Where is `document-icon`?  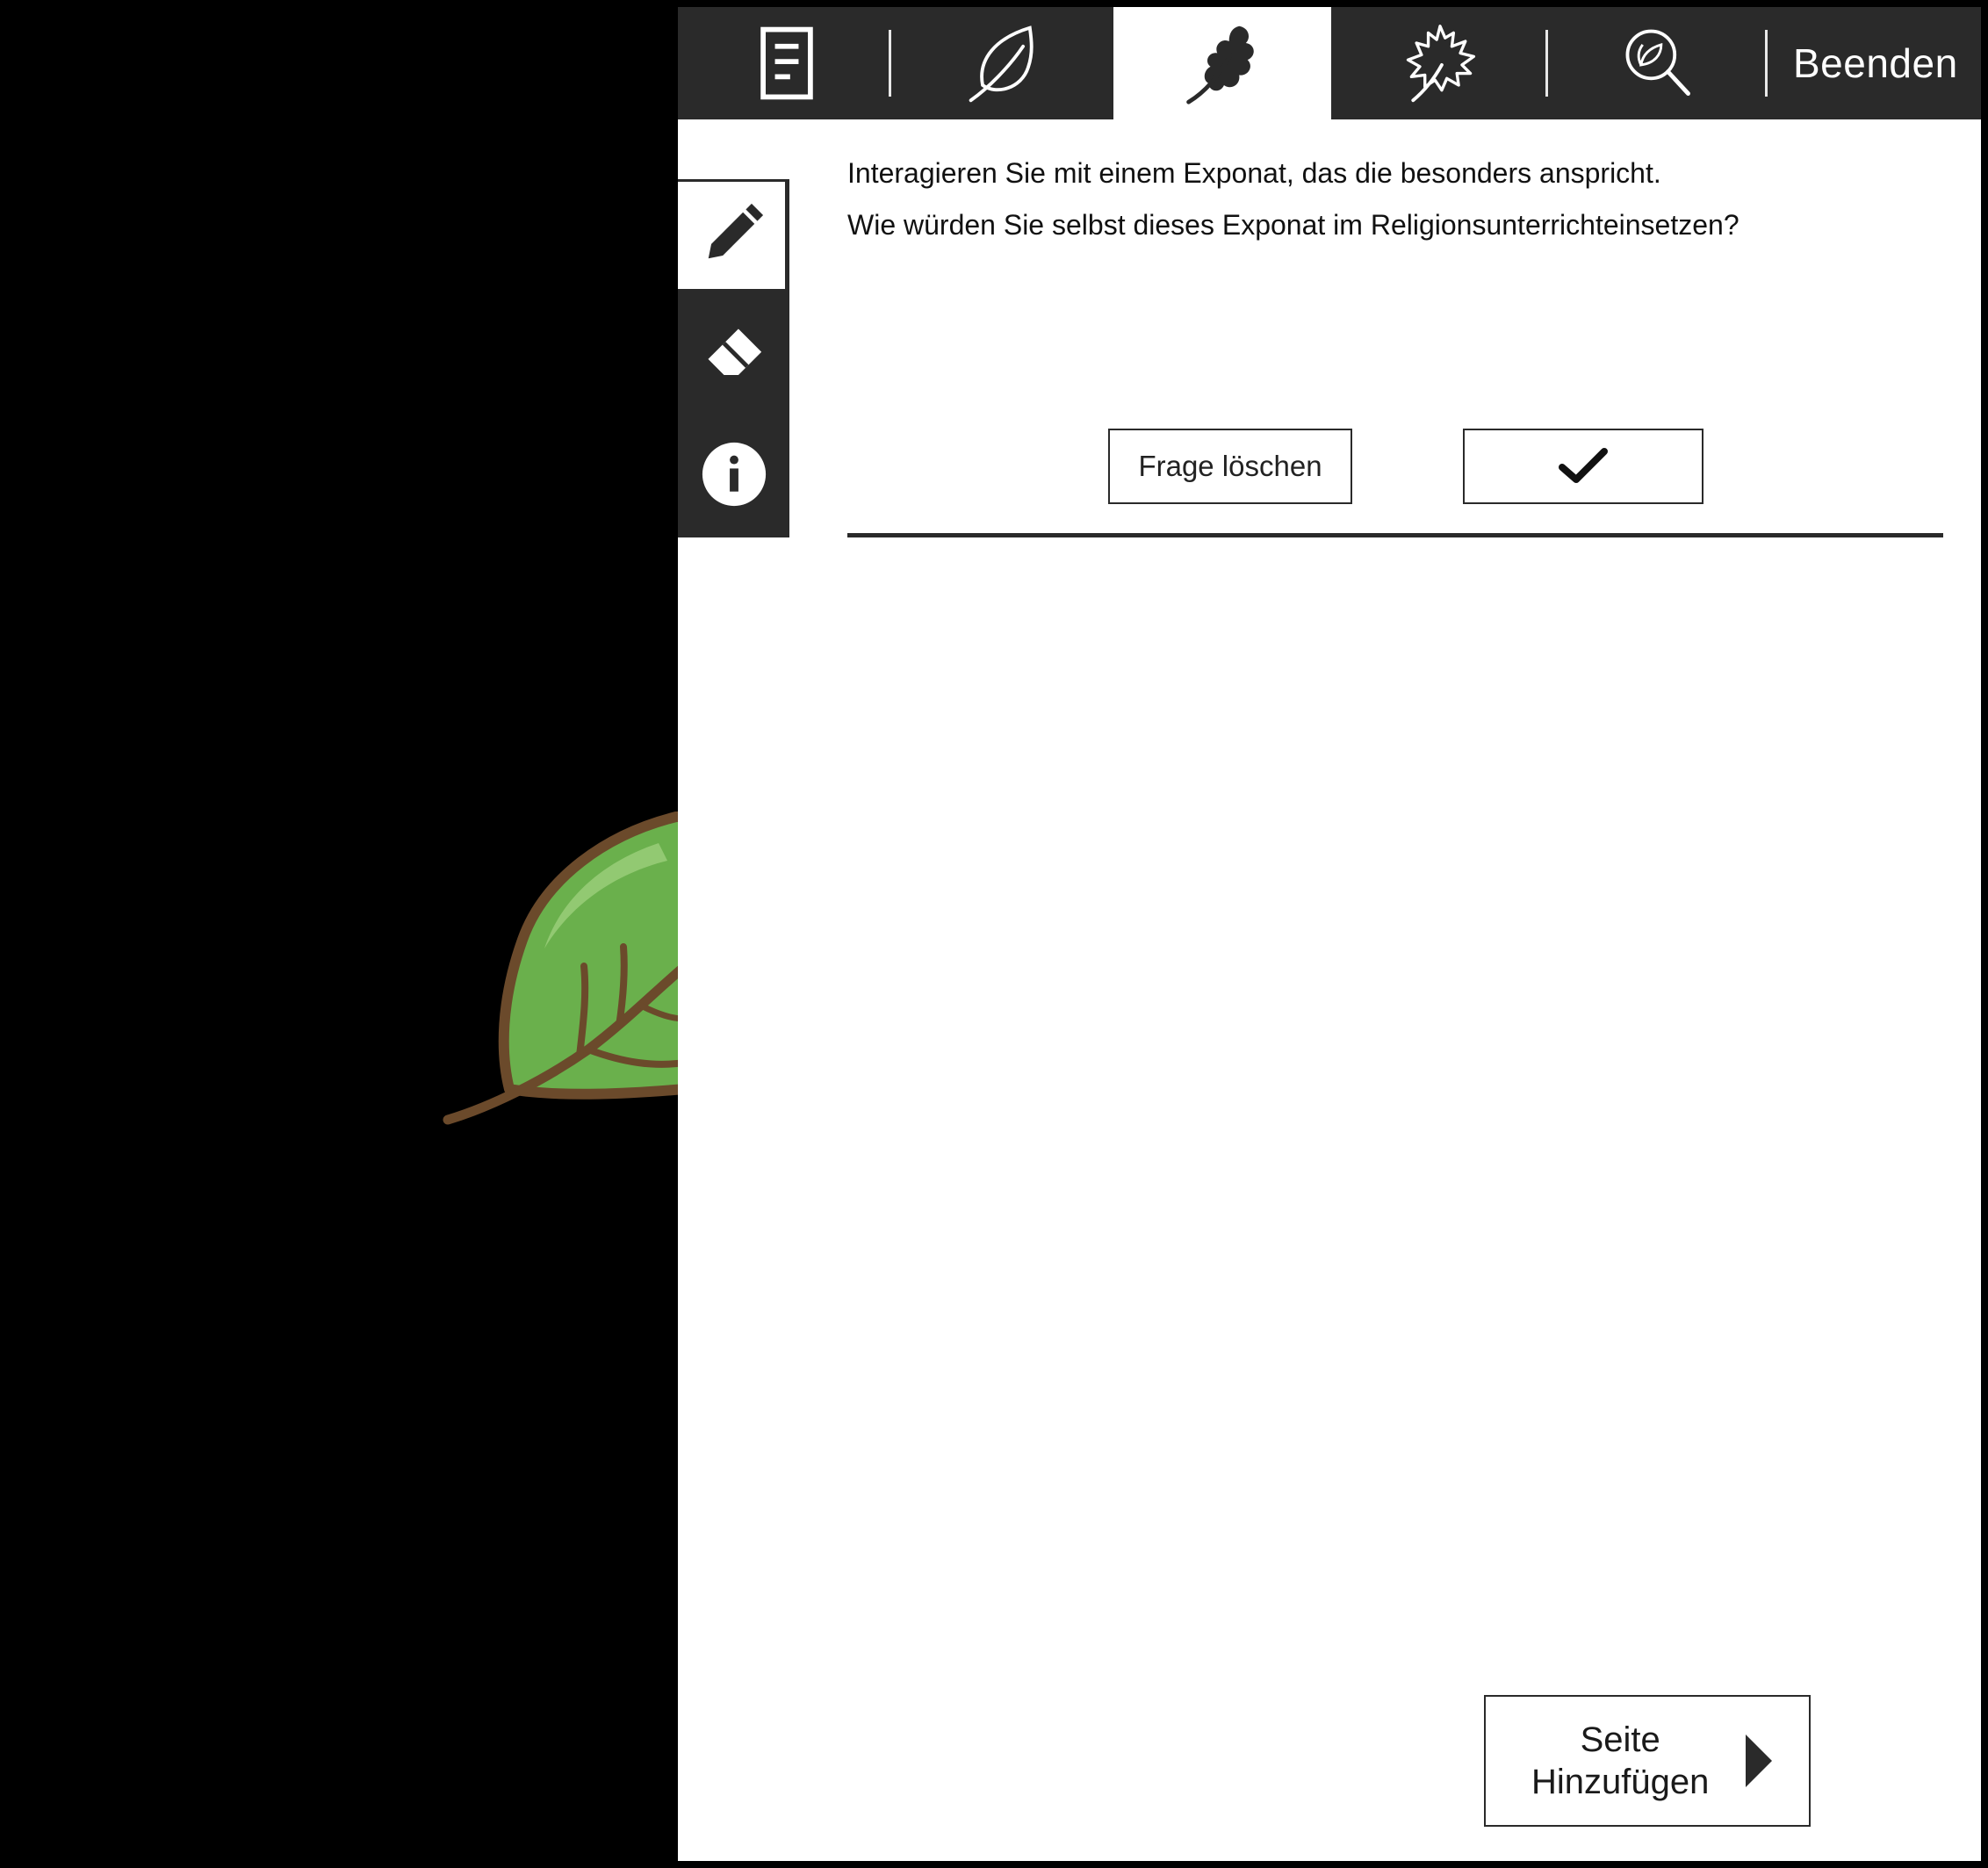 document-icon is located at coordinates (786, 63).